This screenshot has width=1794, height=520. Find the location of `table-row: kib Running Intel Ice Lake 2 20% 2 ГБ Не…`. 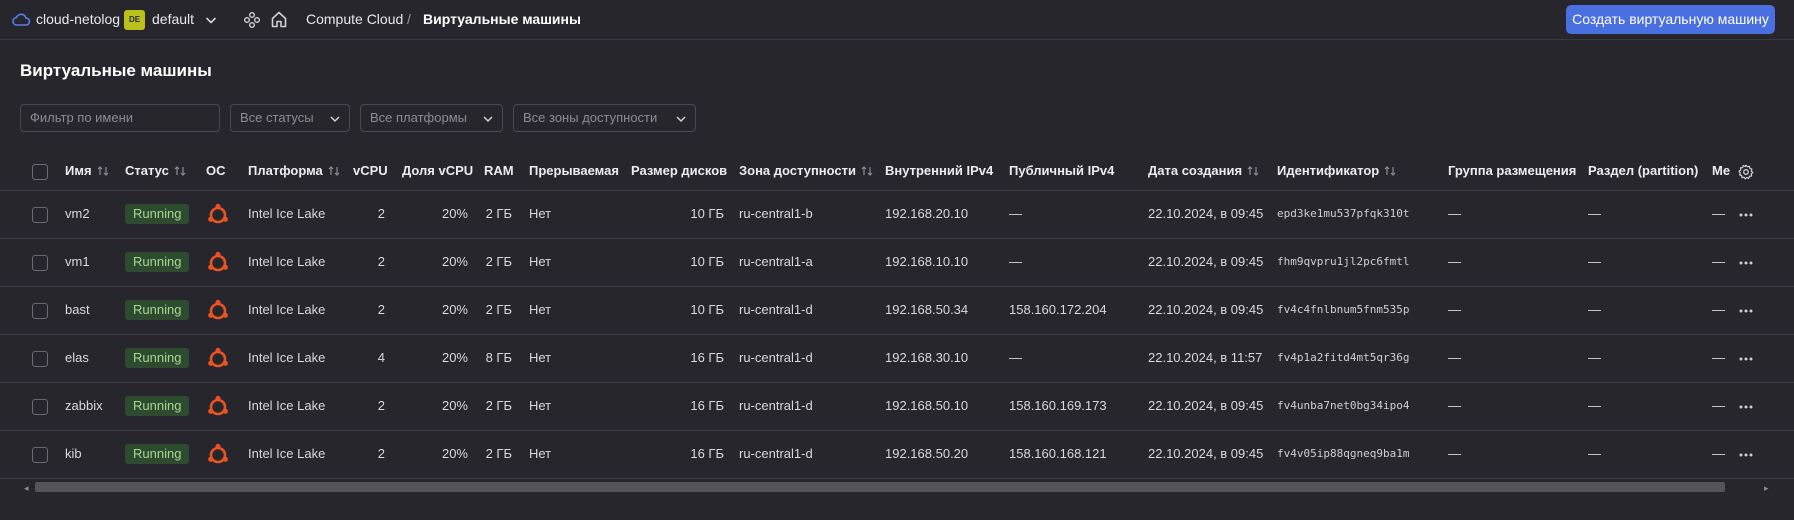

table-row: kib Running Intel Ice Lake 2 20% 2 ГБ Не… is located at coordinates (897, 455).